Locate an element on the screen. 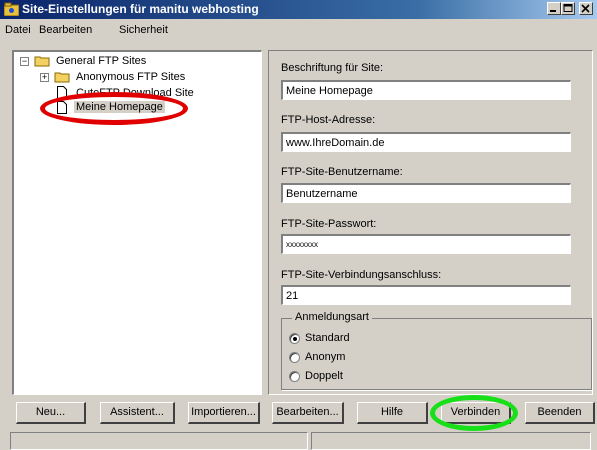 This screenshot has height=450, width=597. title-bar: Site-Einstellungen für manitu webhosting is located at coordinates (298, 9).